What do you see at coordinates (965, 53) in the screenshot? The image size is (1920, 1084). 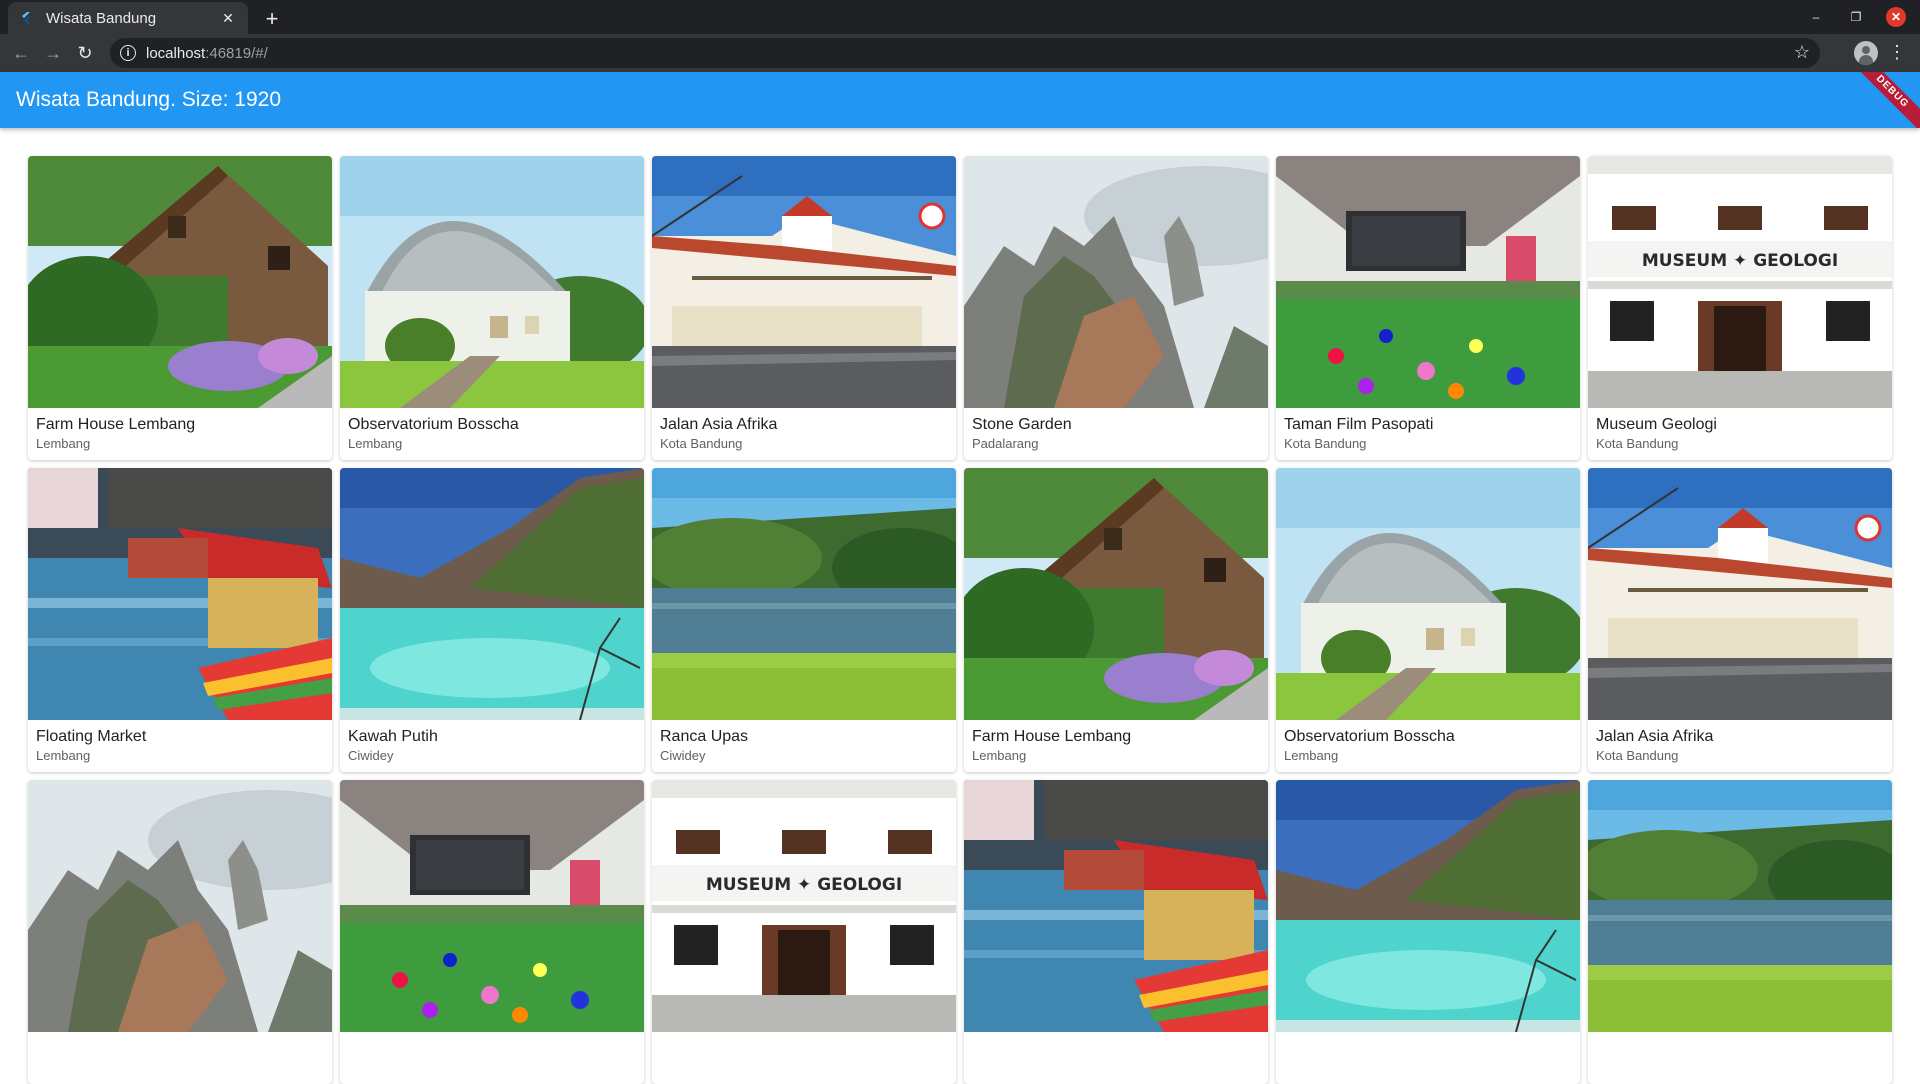 I see `address-bar: i localhost:46819/#/ ☆` at bounding box center [965, 53].